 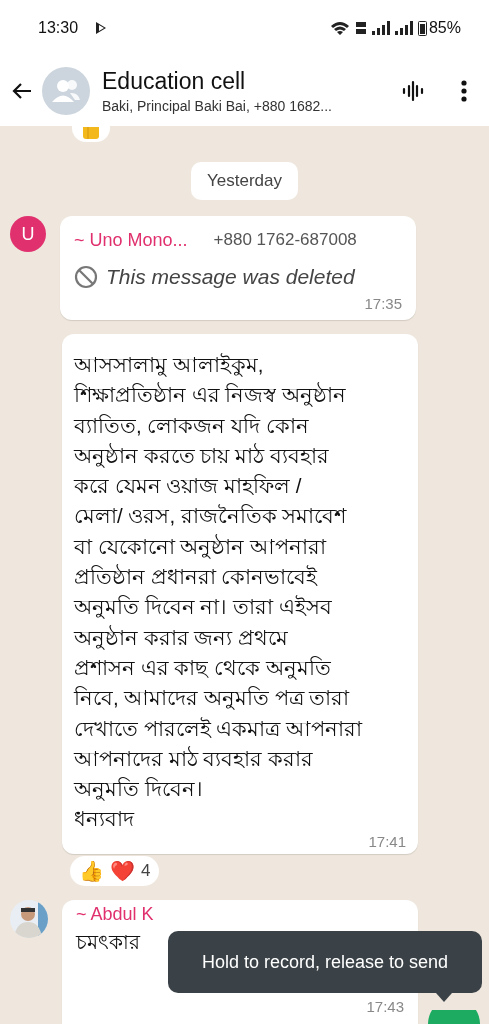 I want to click on message-time: 17:43, so click(x=384, y=1006).